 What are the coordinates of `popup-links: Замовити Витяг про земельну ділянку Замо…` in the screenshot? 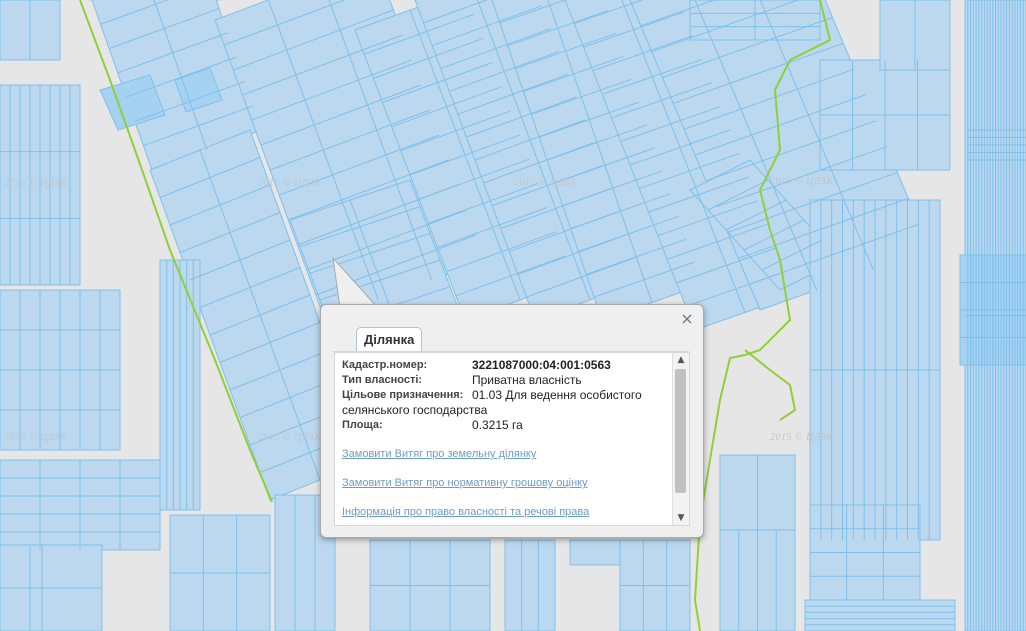 It's located at (507, 483).